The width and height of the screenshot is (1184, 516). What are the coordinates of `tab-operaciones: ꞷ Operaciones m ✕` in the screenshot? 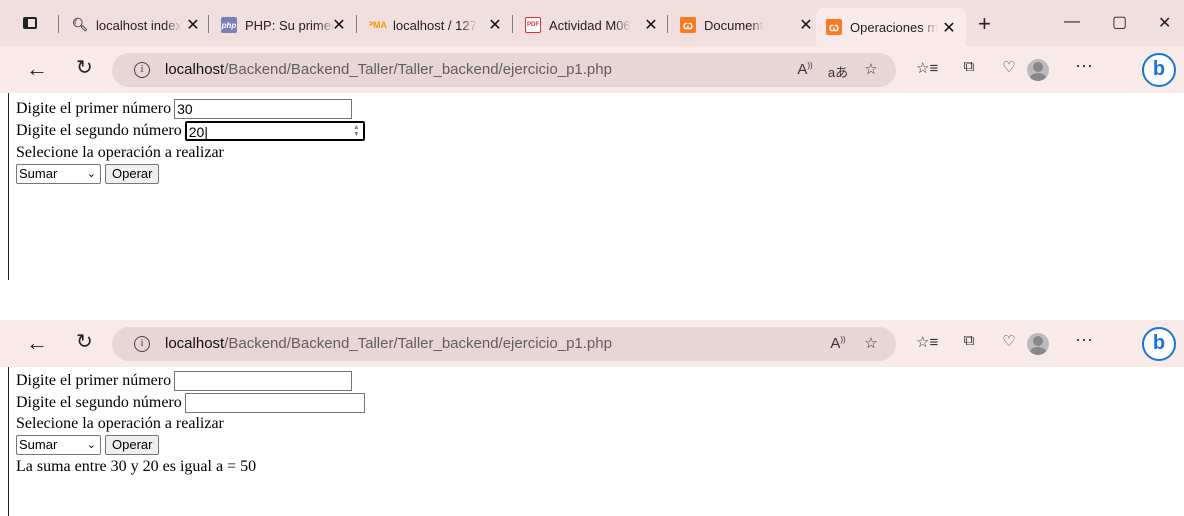 It's located at (891, 27).